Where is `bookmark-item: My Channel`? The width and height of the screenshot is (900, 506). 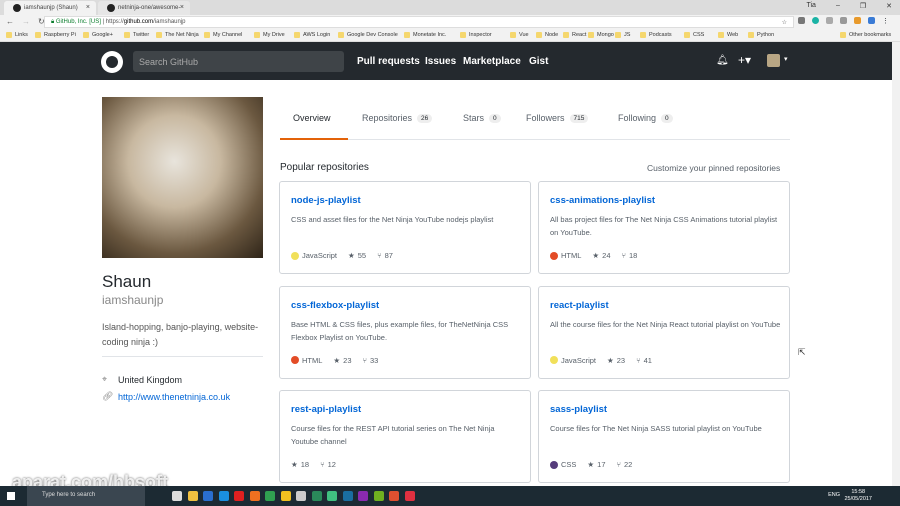 bookmark-item: My Channel is located at coordinates (223, 35).